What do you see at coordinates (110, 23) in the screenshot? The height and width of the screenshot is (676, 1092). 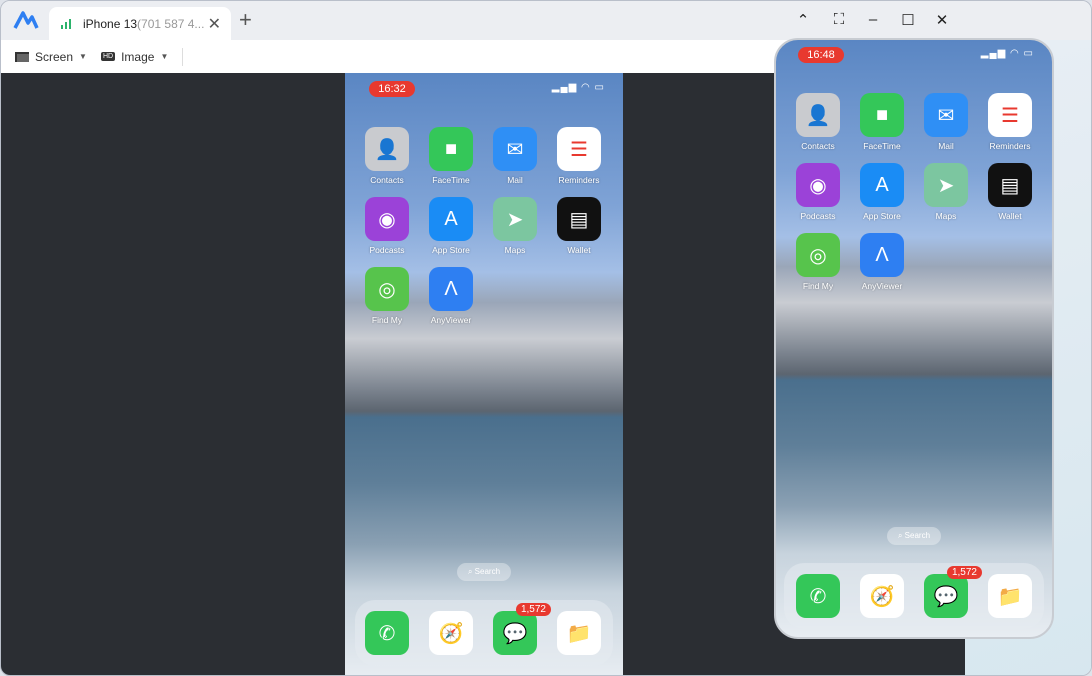 I see `tab-device-name: iPhone 13` at bounding box center [110, 23].